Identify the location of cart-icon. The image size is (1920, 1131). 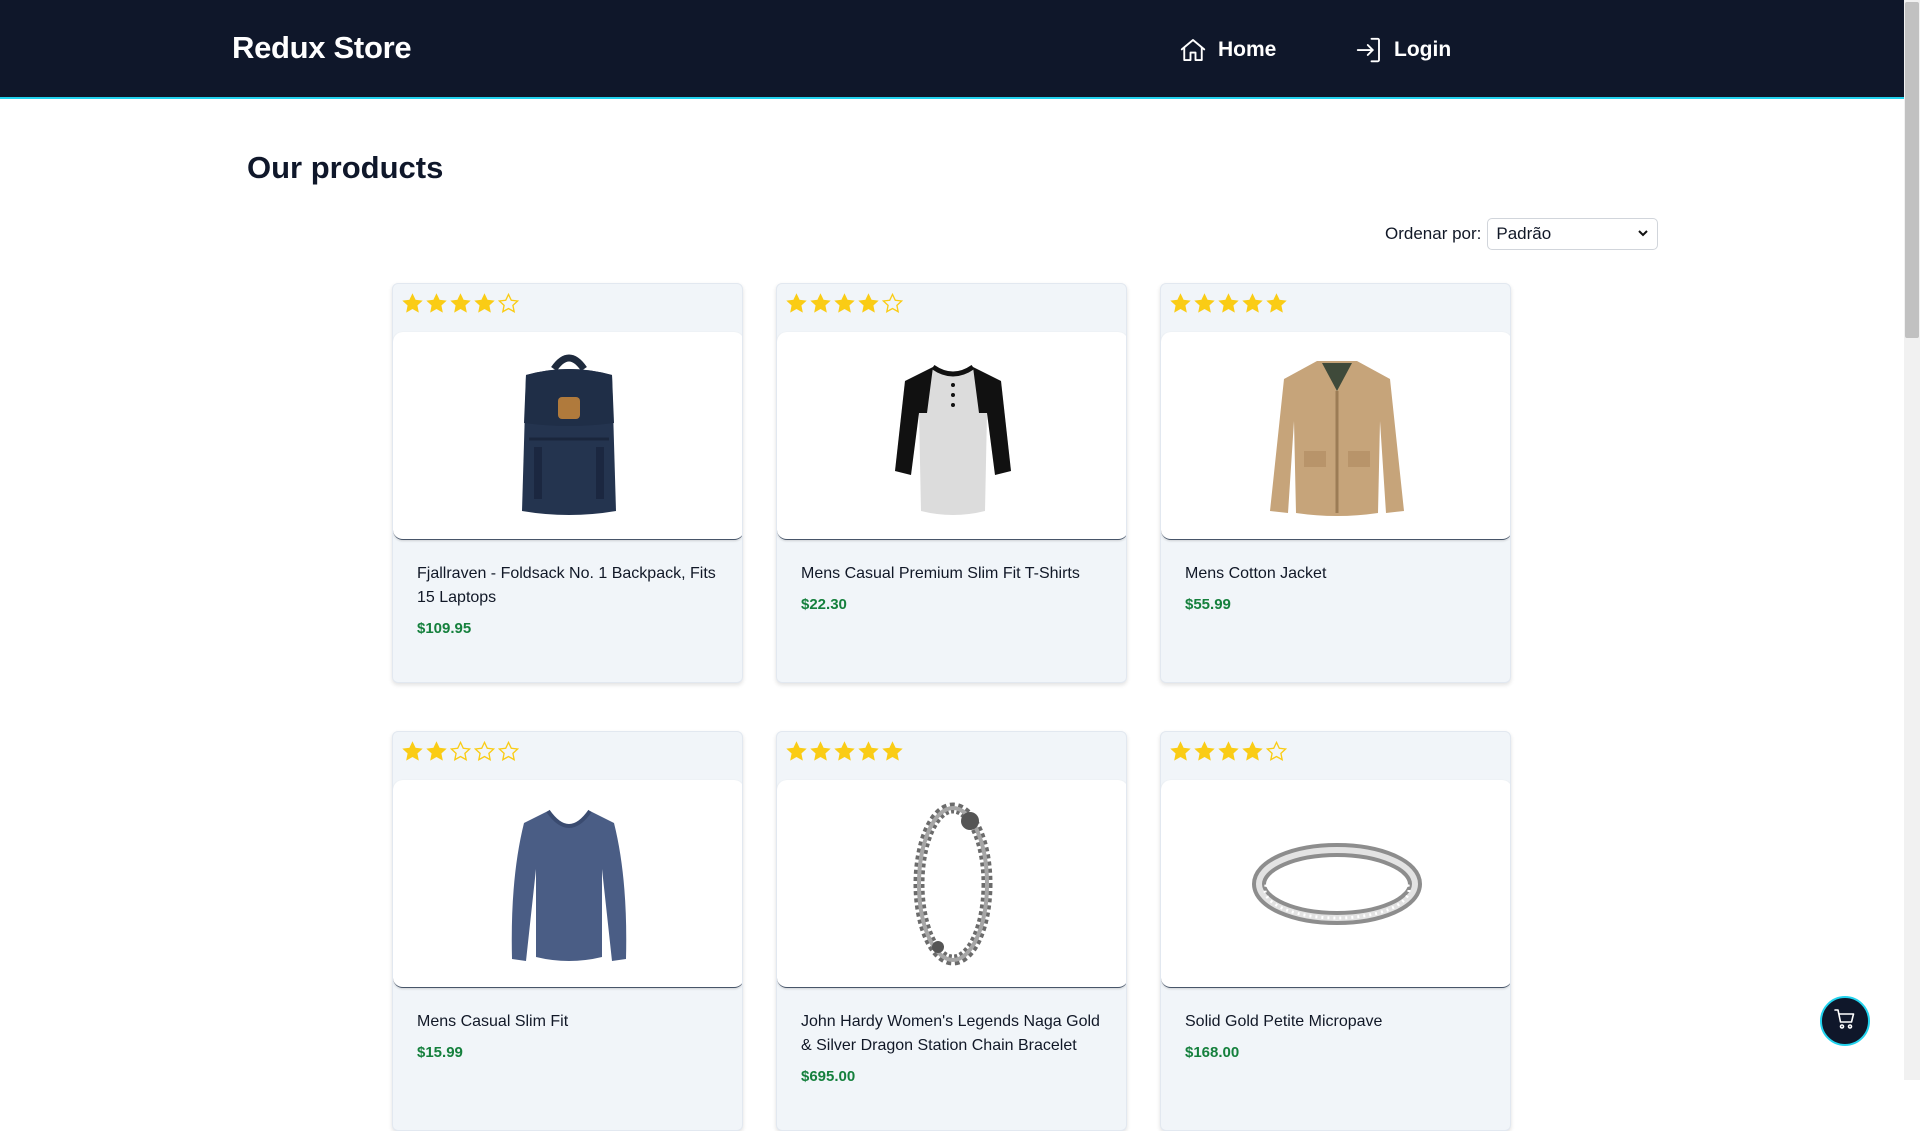
(1845, 1021).